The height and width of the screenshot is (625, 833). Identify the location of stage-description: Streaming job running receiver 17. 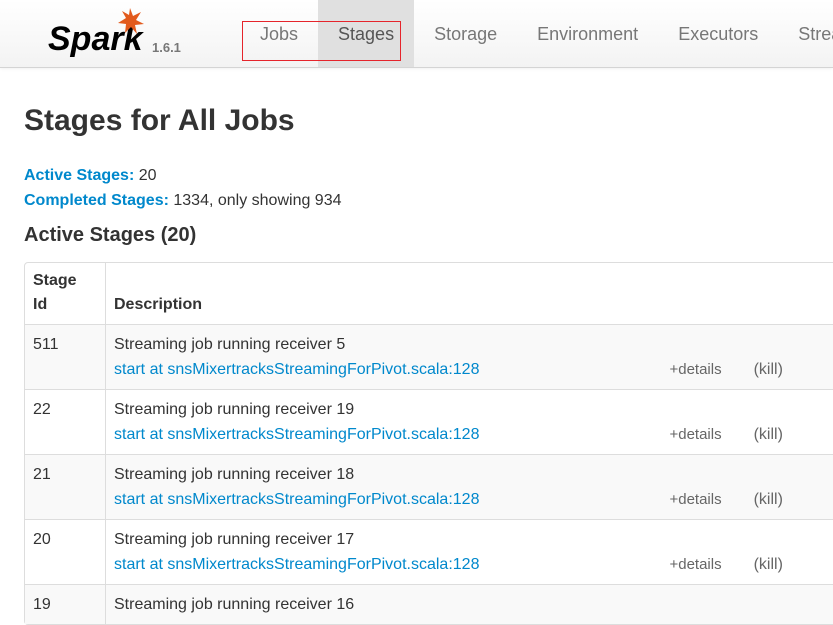
(234, 539).